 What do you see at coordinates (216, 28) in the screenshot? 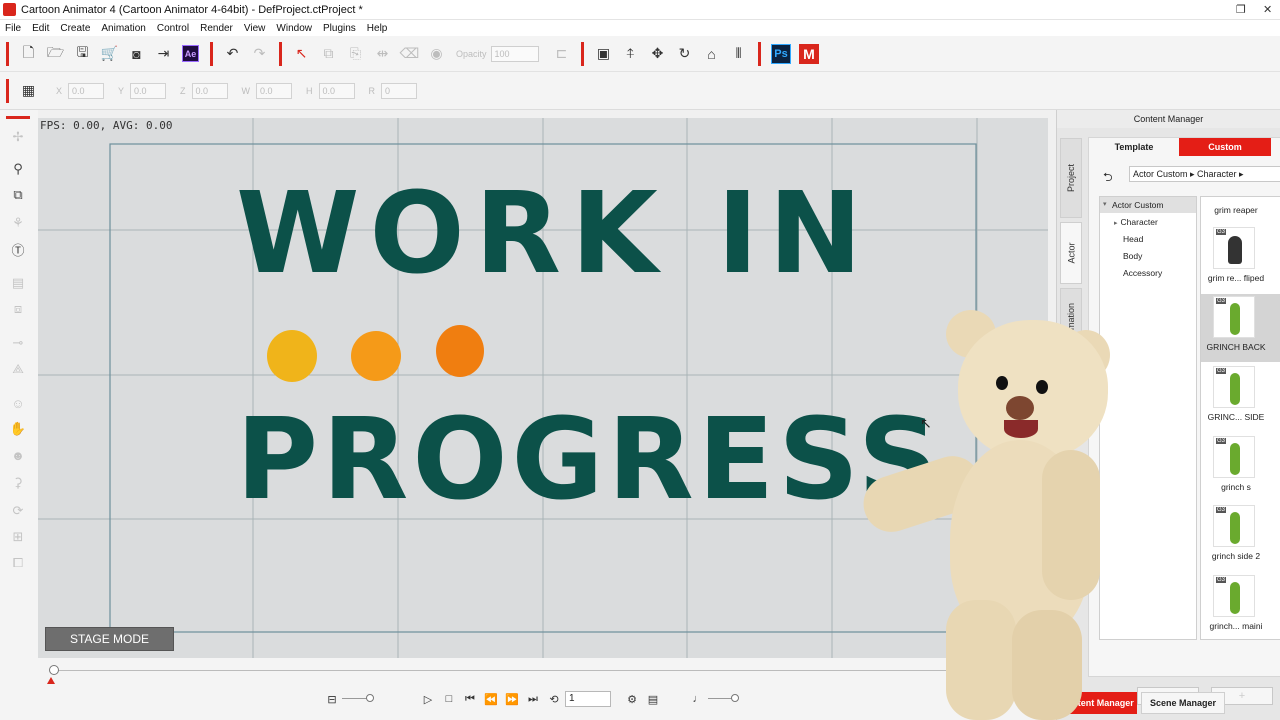
I see `menu-render: Render` at bounding box center [216, 28].